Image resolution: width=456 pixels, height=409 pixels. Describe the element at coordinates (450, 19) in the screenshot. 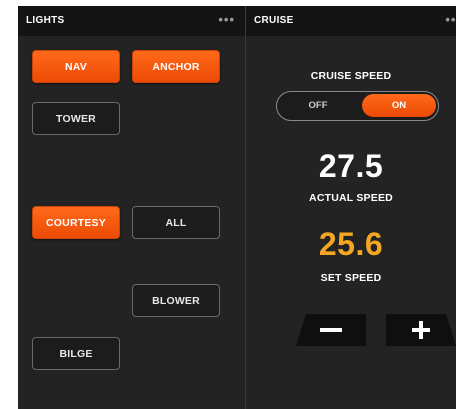

I see `cruise-menu-icon: •••` at that location.